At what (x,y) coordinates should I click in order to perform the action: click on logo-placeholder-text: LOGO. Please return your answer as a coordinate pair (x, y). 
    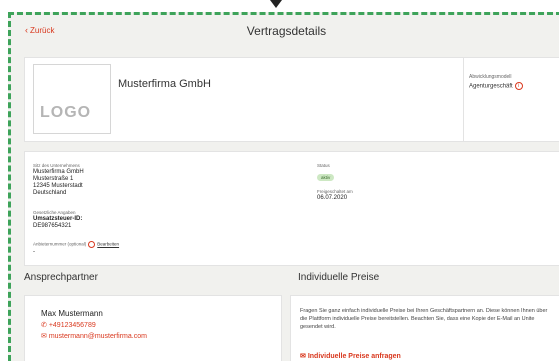
    Looking at the image, I should click on (66, 112).